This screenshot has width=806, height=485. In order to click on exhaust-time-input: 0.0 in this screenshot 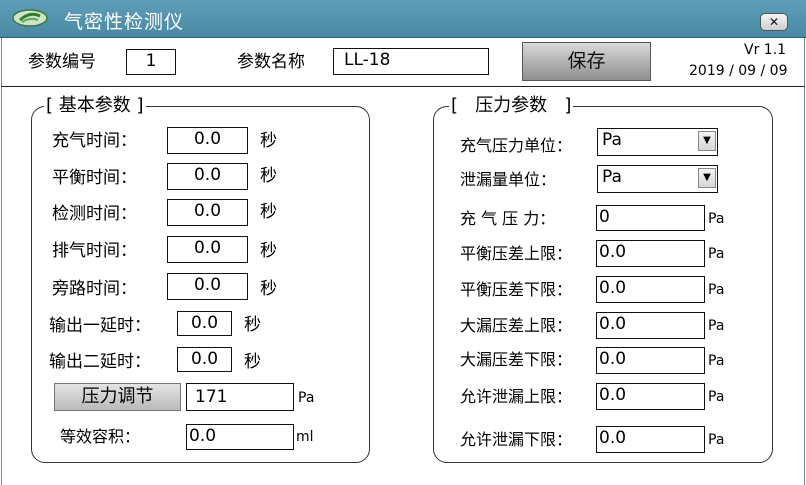, I will do `click(207, 249)`.